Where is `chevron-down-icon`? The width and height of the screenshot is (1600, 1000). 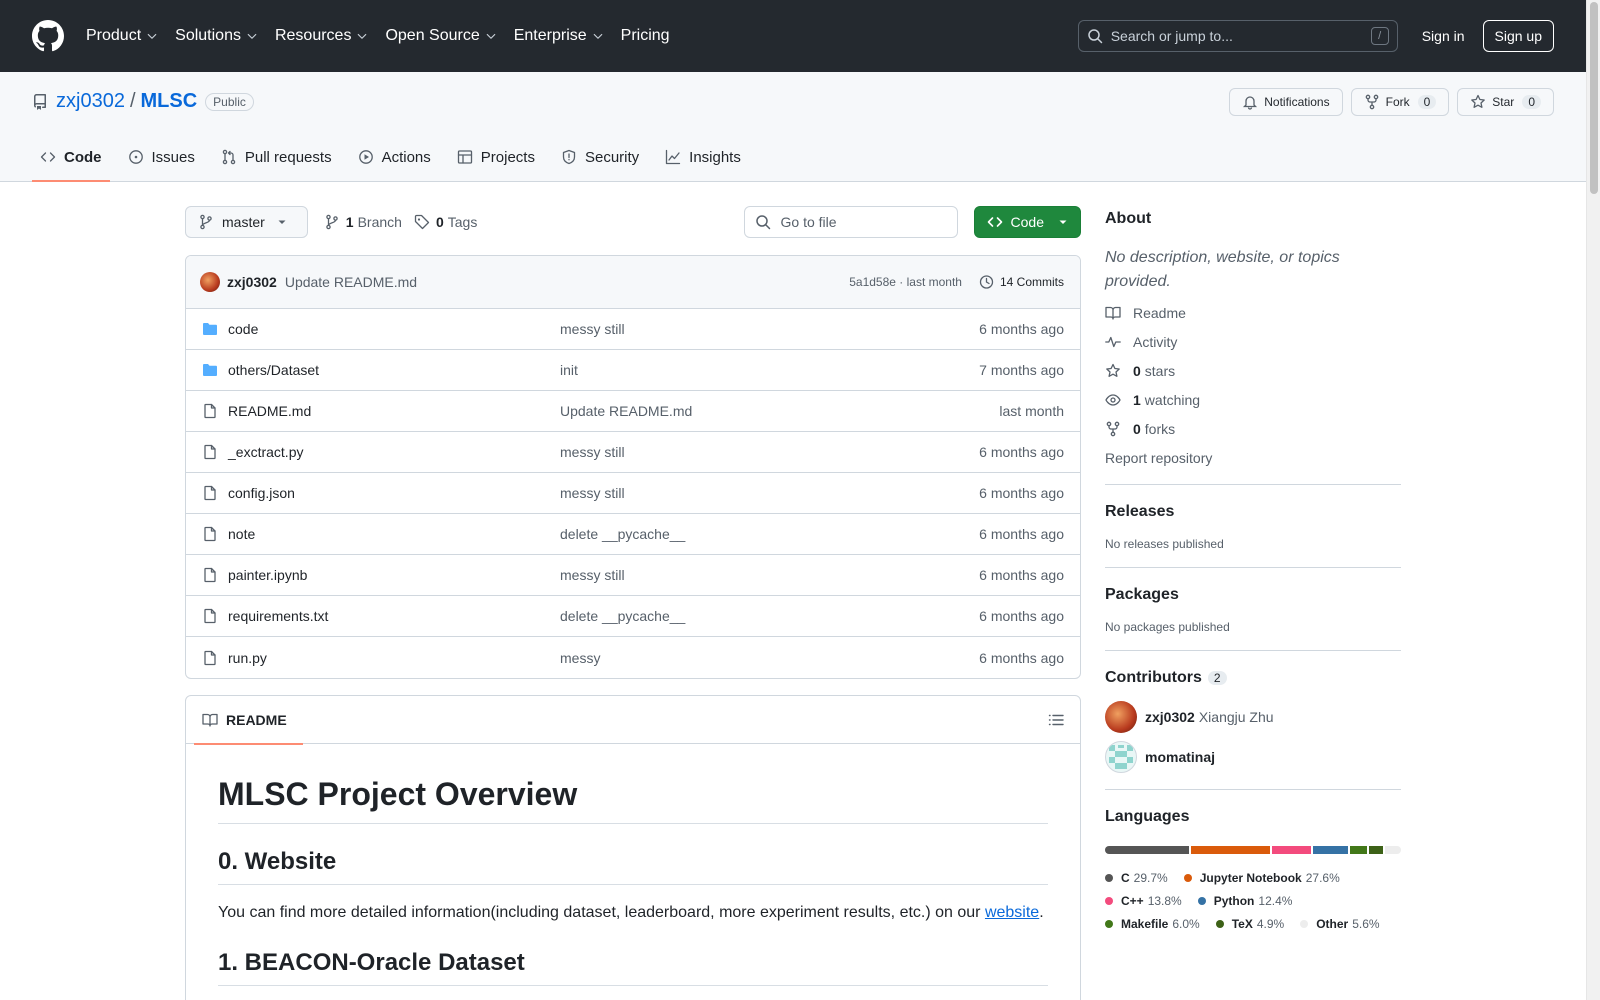
chevron-down-icon is located at coordinates (252, 36).